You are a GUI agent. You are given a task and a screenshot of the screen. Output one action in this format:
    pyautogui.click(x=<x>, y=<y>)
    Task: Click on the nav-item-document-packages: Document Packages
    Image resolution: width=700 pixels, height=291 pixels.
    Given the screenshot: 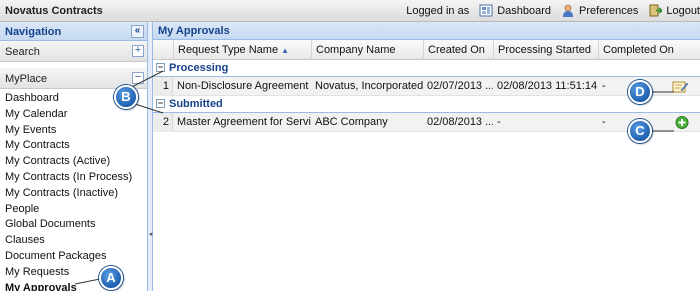 What is the action you would take?
    pyautogui.click(x=73, y=257)
    